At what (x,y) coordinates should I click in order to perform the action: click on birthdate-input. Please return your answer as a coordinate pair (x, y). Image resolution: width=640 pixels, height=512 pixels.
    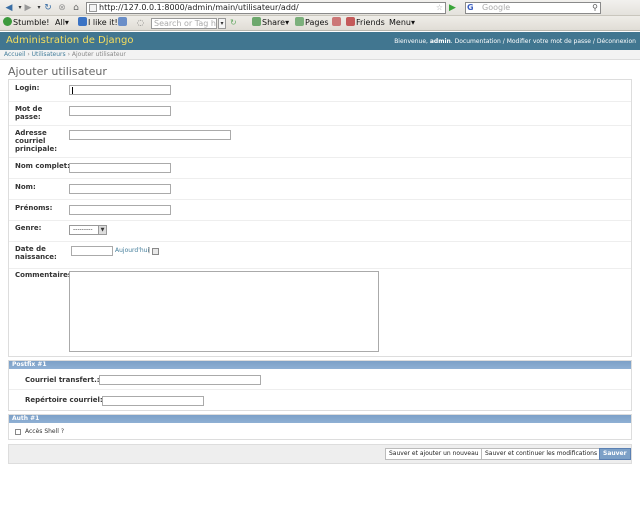
    Looking at the image, I should click on (92, 251).